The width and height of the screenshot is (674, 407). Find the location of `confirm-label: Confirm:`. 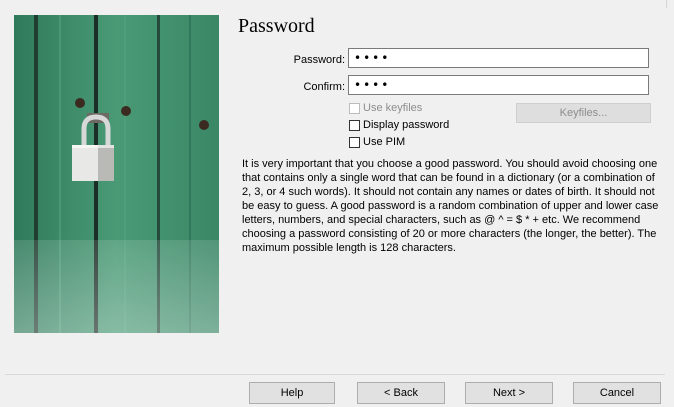

confirm-label: Confirm: is located at coordinates (324, 87).